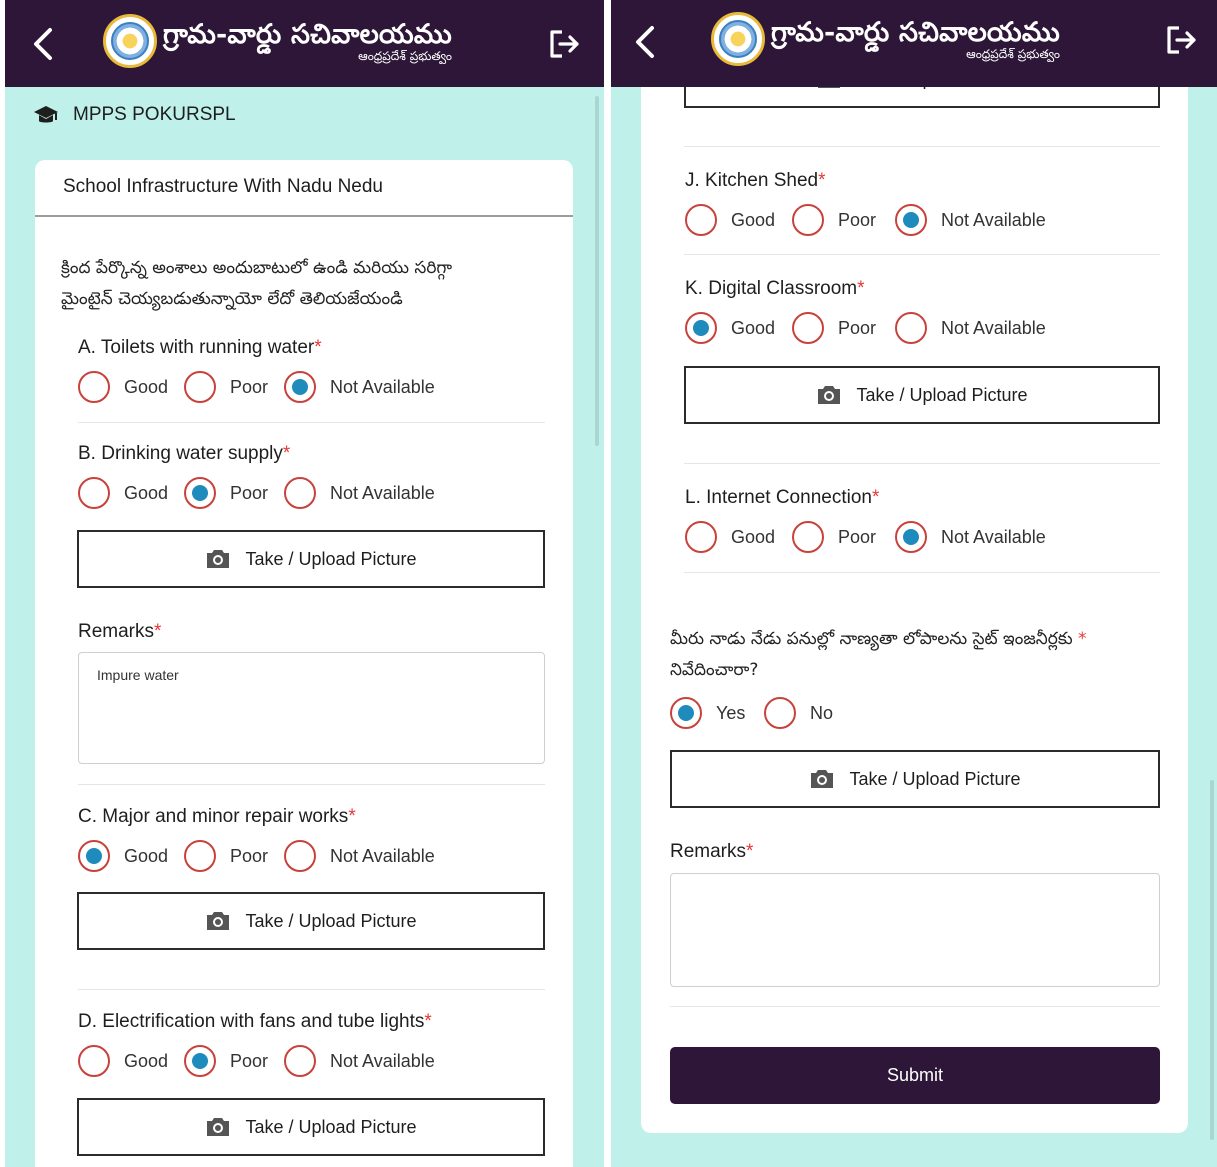 The width and height of the screenshot is (1217, 1167). What do you see at coordinates (915, 1075) in the screenshot?
I see `submit-button: Submit` at bounding box center [915, 1075].